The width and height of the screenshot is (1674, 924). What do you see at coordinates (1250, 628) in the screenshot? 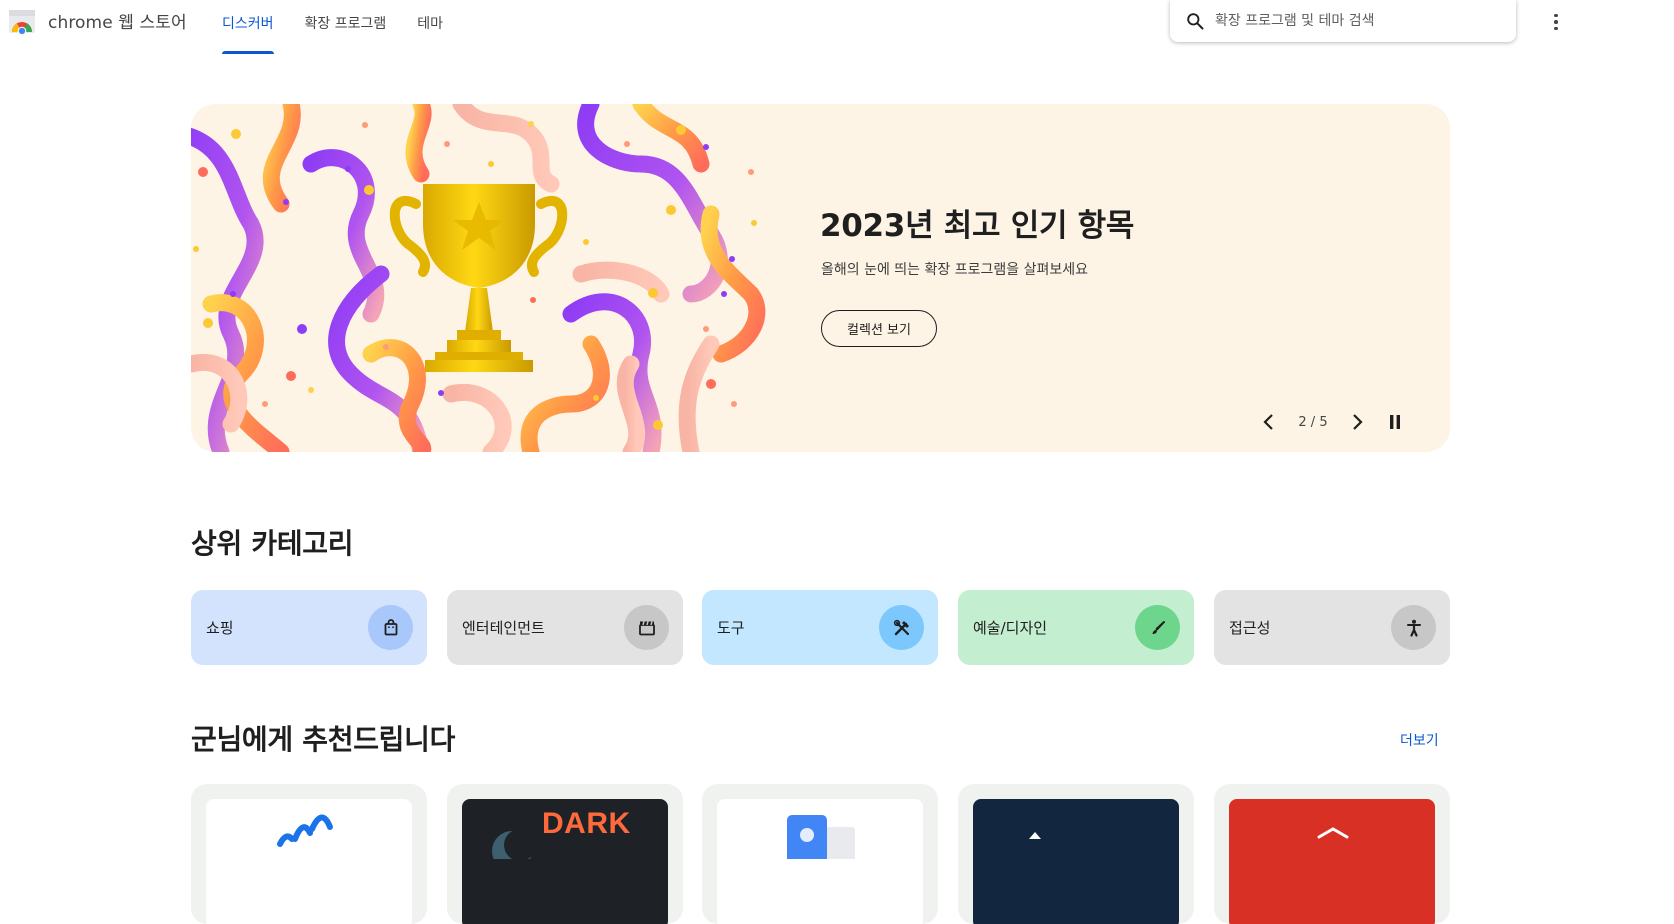
I see `category-label: 접근성` at bounding box center [1250, 628].